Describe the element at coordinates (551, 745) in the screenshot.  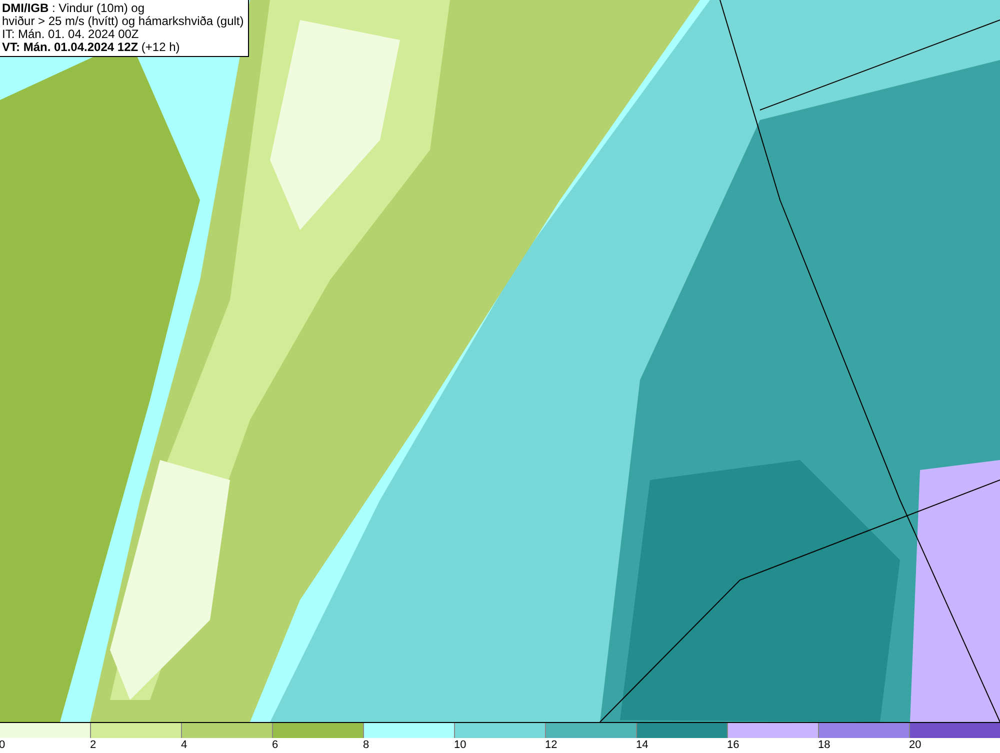
I see `legend-tick-label: 12` at that location.